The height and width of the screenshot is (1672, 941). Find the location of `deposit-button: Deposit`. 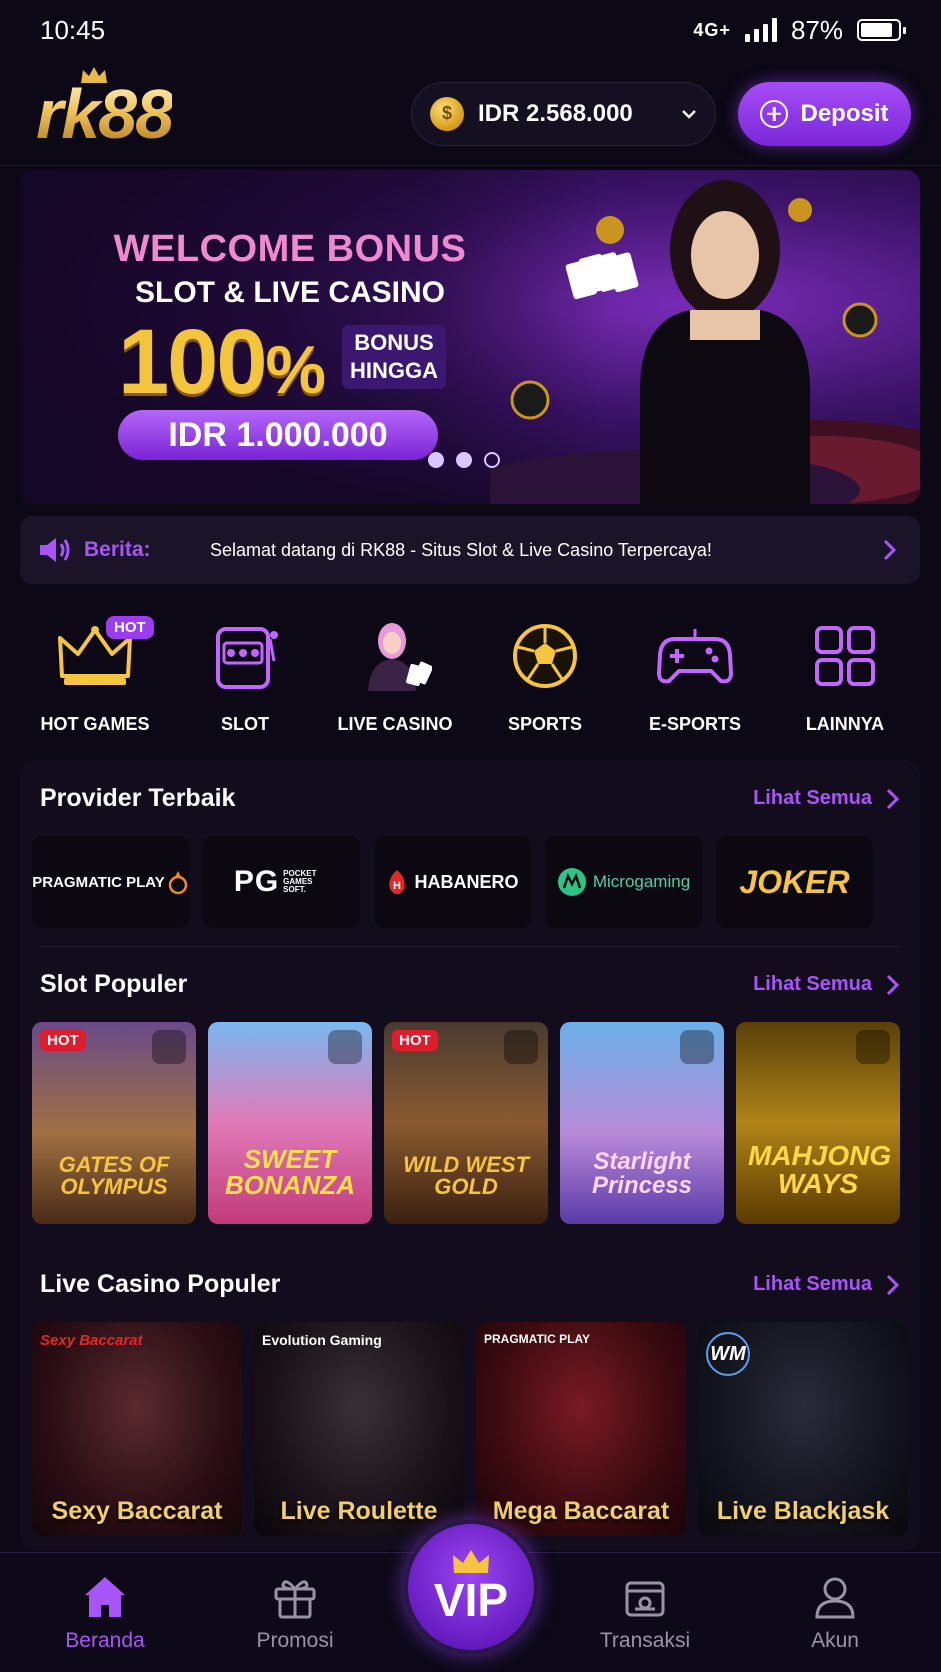

deposit-button: Deposit is located at coordinates (824, 113).